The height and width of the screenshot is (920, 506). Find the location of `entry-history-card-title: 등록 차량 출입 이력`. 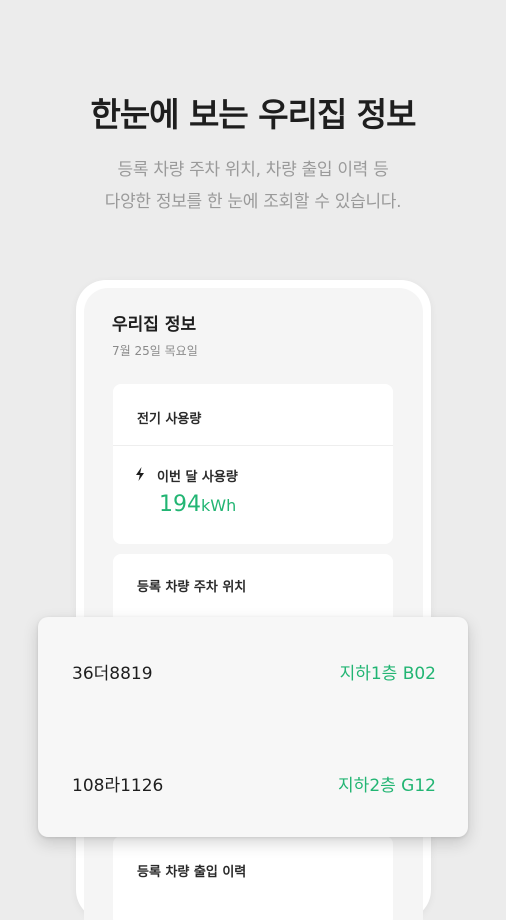

entry-history-card-title: 등록 차량 출입 이력 is located at coordinates (192, 872).